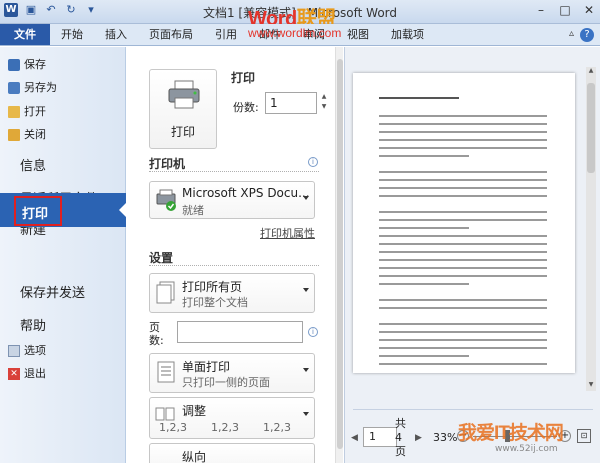  What do you see at coordinates (27, 374) in the screenshot?
I see `nav-exit: ✕ 退出` at bounding box center [27, 374].